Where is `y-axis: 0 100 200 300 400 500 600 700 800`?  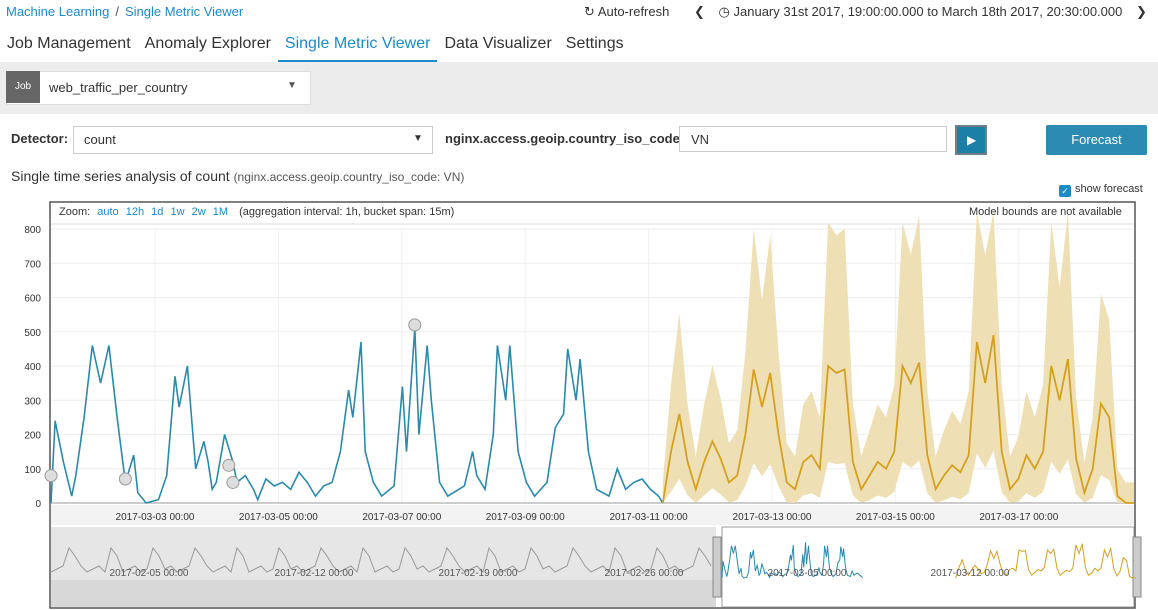 y-axis: 0 100 200 300 400 500 600 700 800 is located at coordinates (32, 367).